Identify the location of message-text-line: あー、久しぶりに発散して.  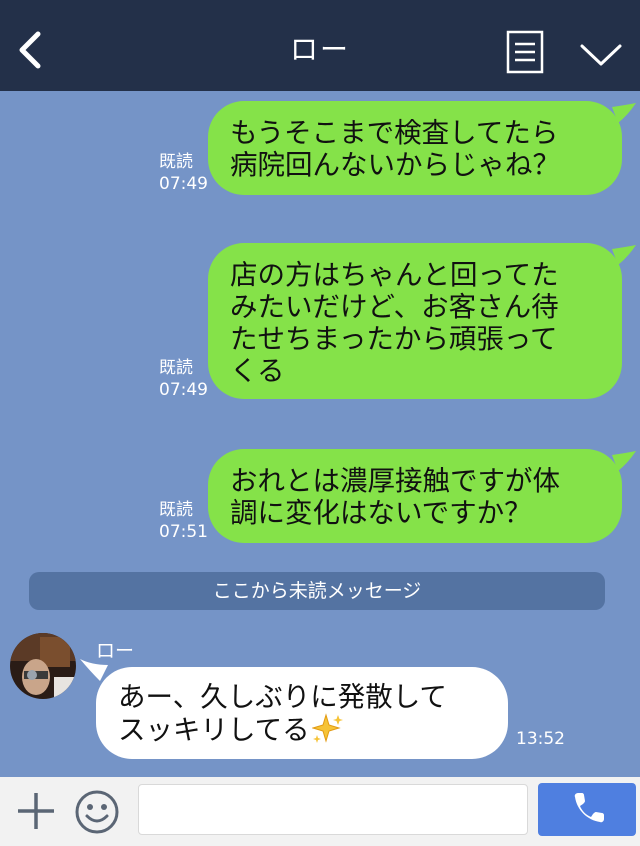
(282, 697).